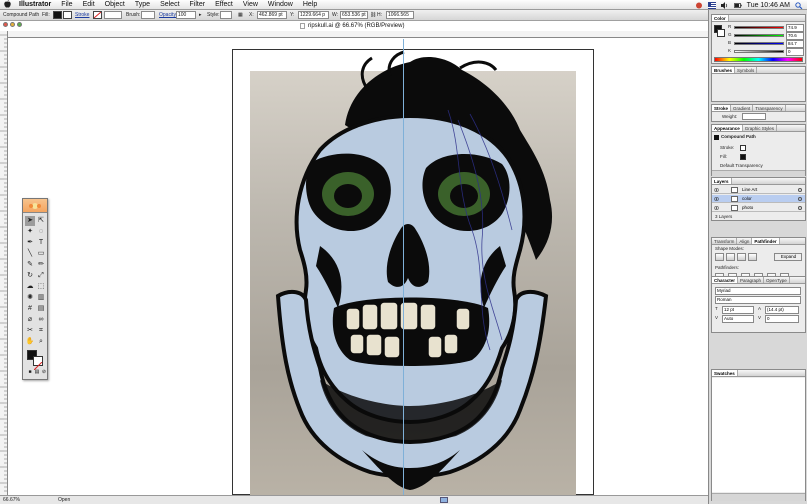 The width and height of the screenshot is (807, 504). What do you see at coordinates (272, 15) in the screenshot?
I see `x-field: 462.869 pt` at bounding box center [272, 15].